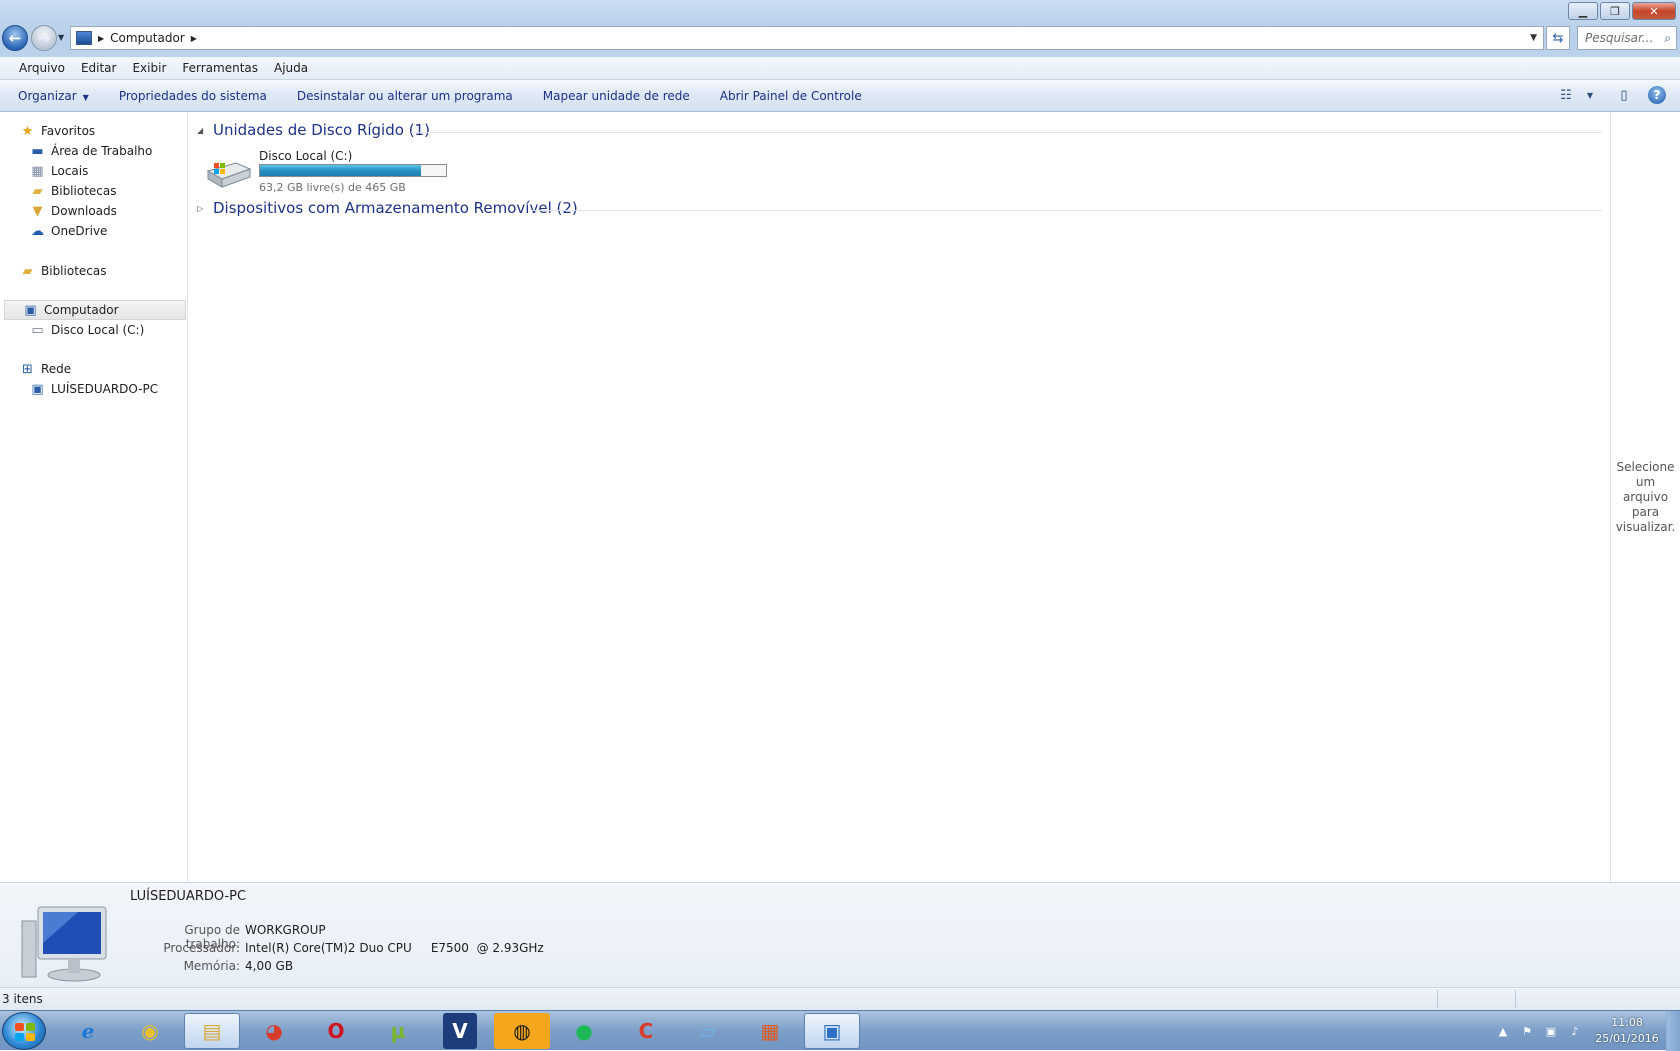 This screenshot has height=1051, width=1680. Describe the element at coordinates (584, 1031) in the screenshot. I see `spotify-icon: ●` at that location.